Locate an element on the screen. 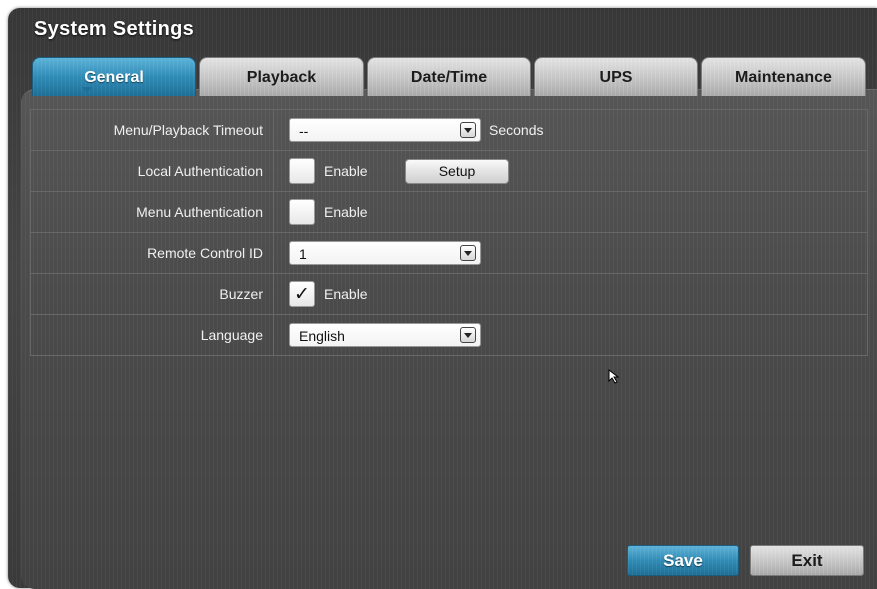 The width and height of the screenshot is (877, 589). setting-row-menu-playback-timeout: Menu/Playback Timeout -- Seconds is located at coordinates (449, 130).